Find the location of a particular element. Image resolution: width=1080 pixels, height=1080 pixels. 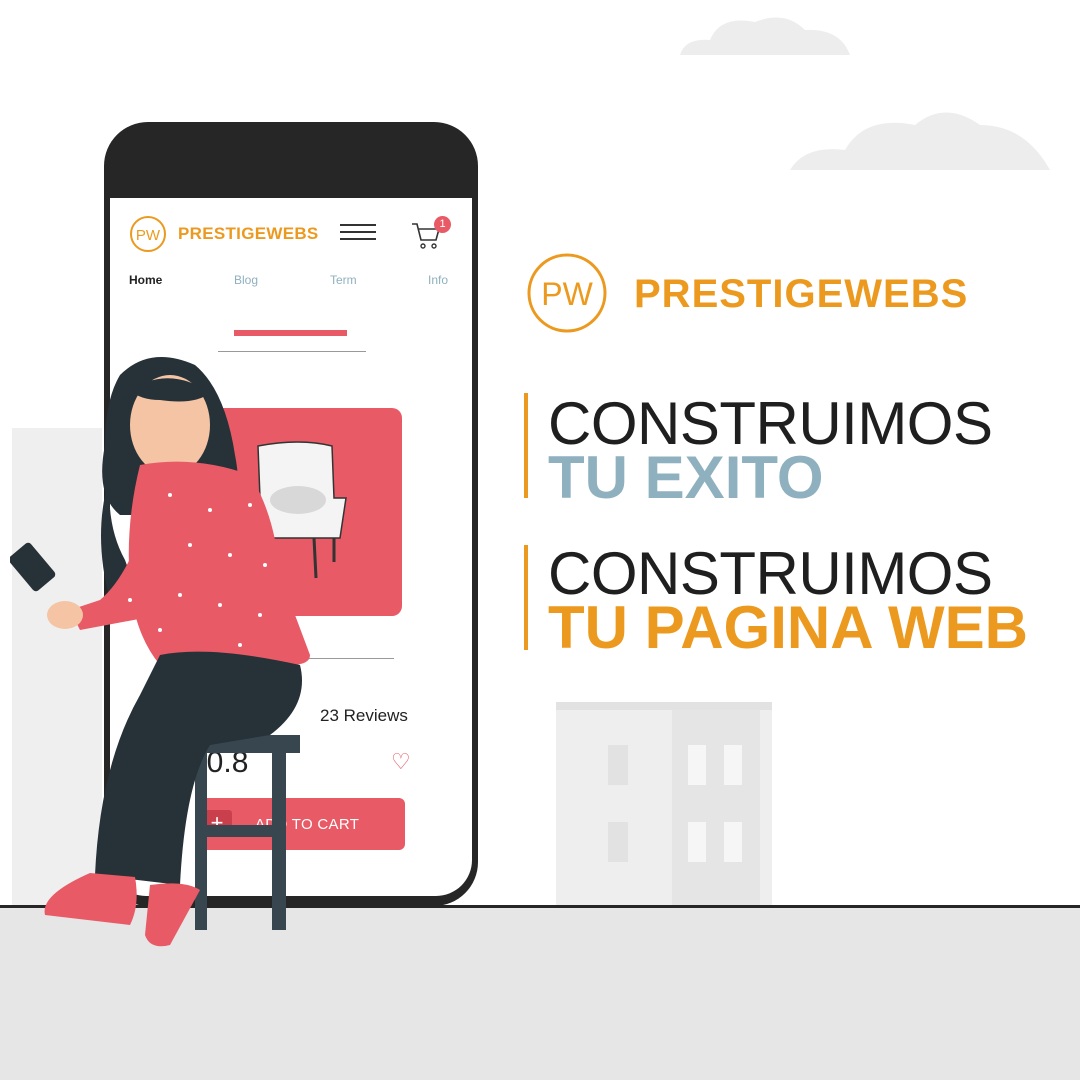

app-brand-name: PRESTIGEWEBS is located at coordinates (248, 233).